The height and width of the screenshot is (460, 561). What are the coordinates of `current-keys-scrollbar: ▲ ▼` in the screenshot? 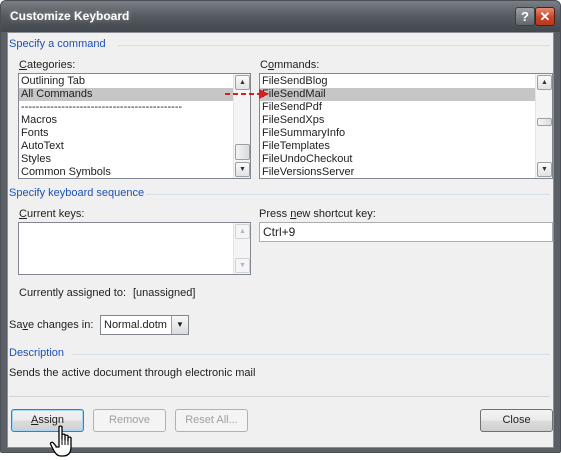 It's located at (241, 248).